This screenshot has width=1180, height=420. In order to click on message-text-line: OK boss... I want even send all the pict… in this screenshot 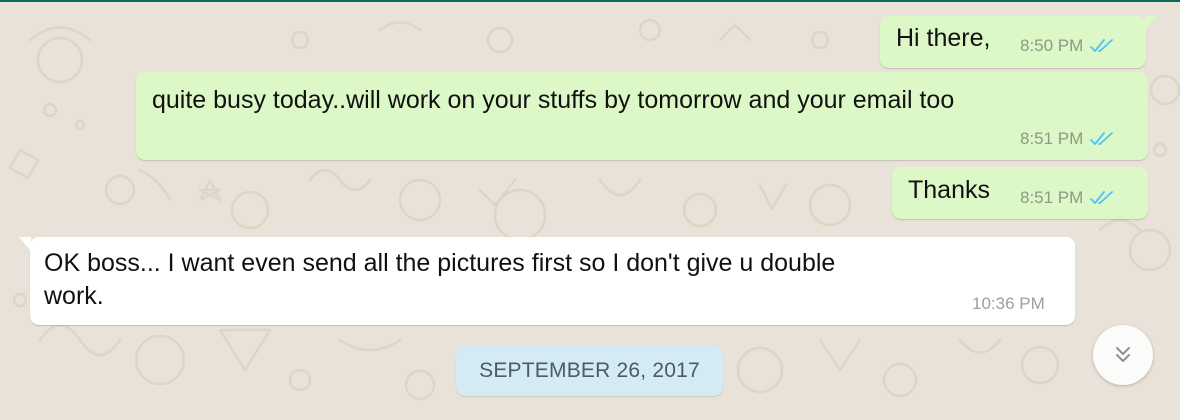, I will do `click(440, 263)`.